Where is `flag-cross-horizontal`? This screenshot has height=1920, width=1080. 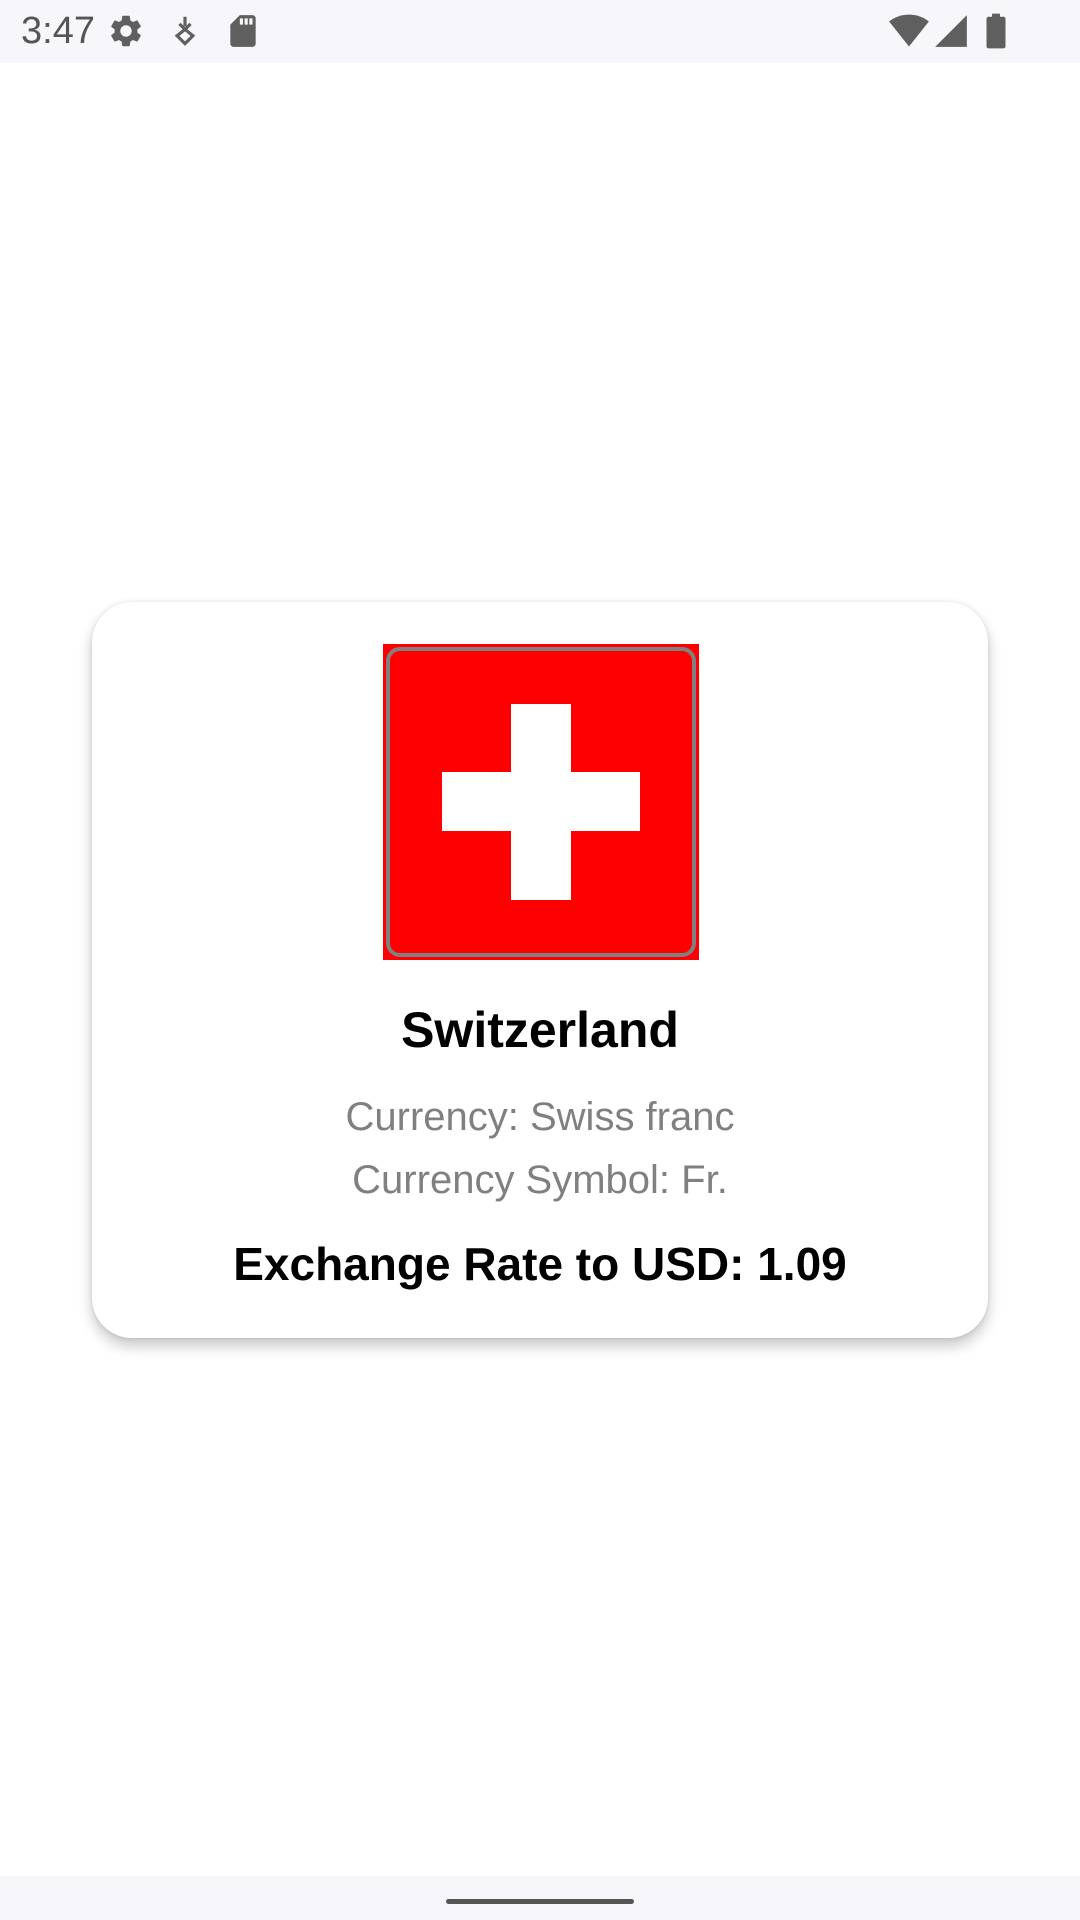
flag-cross-horizontal is located at coordinates (541, 801).